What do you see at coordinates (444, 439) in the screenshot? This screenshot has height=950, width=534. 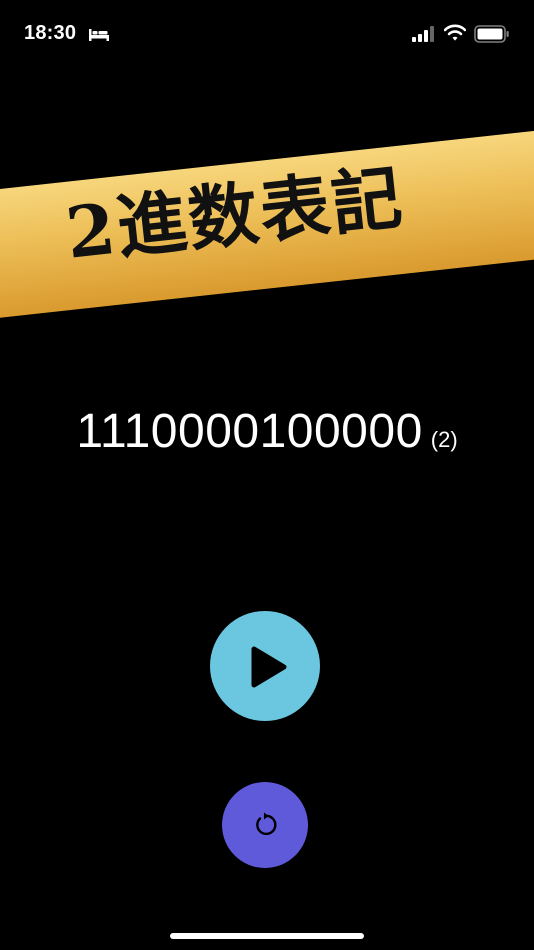 I see `base-label: (2)` at bounding box center [444, 439].